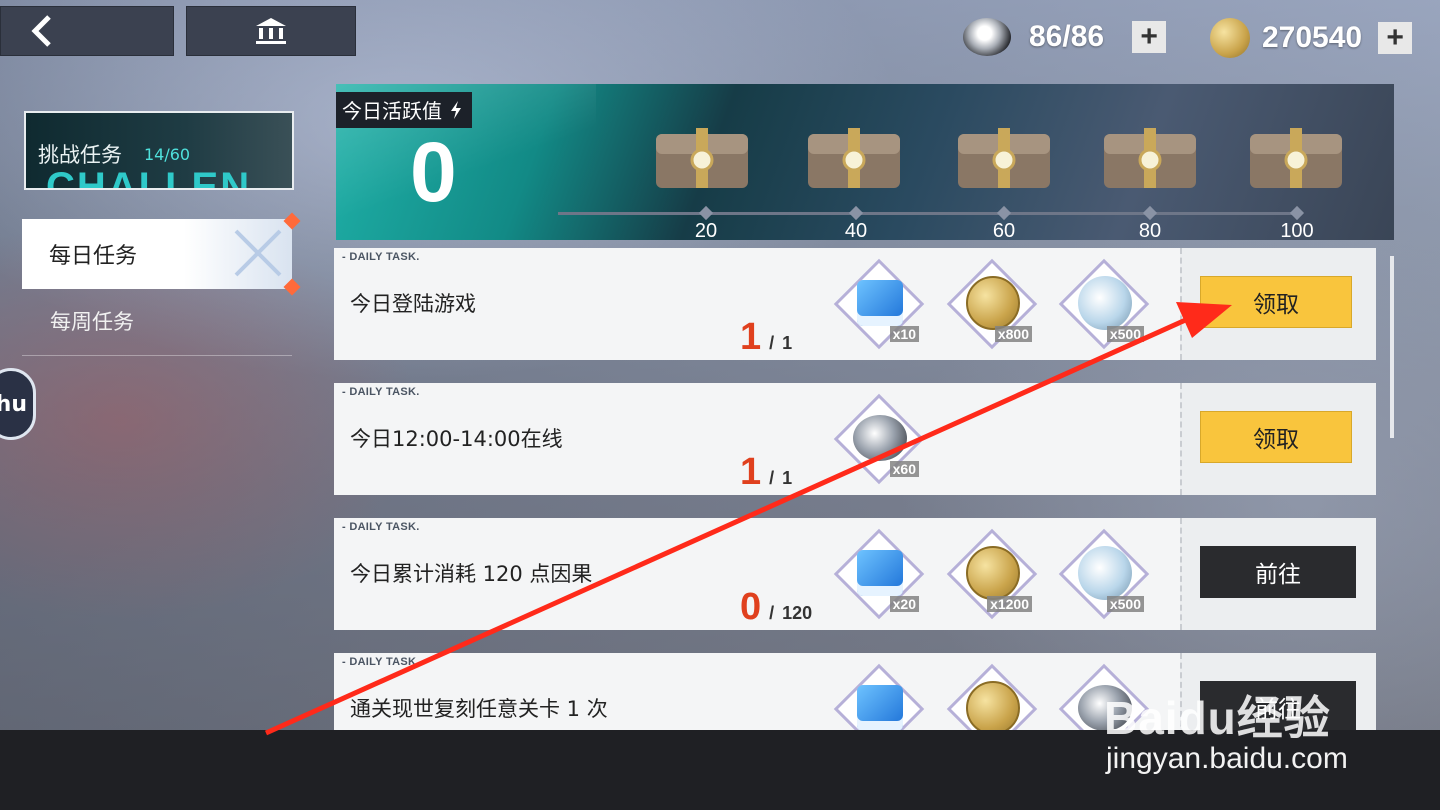  Describe the element at coordinates (1227, 758) in the screenshot. I see `watermark-url: jingyan.baidu.com` at that location.